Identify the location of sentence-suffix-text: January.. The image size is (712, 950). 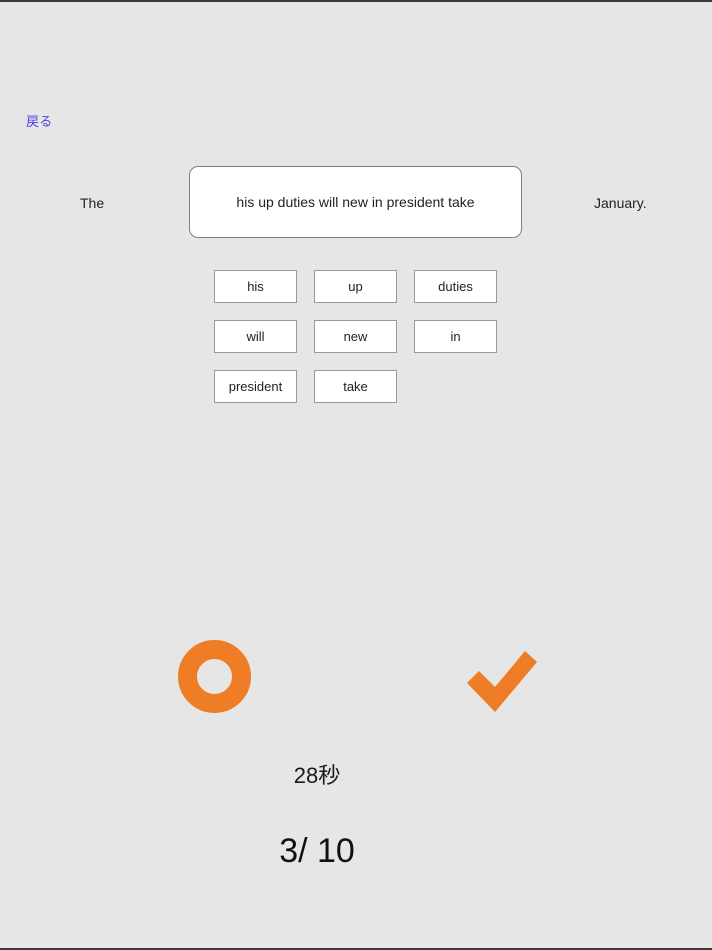
(620, 203).